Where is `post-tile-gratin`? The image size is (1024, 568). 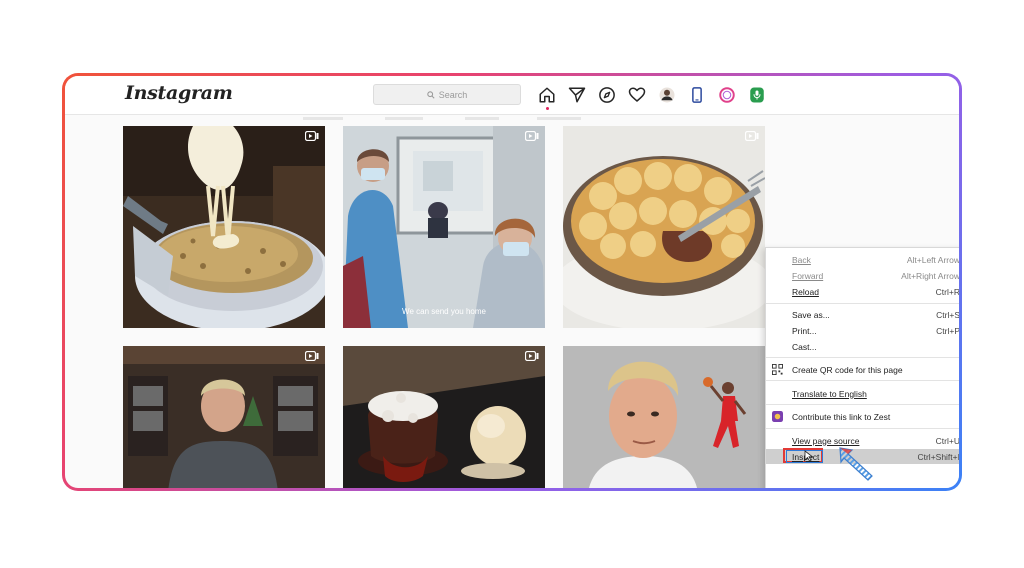 post-tile-gratin is located at coordinates (224, 227).